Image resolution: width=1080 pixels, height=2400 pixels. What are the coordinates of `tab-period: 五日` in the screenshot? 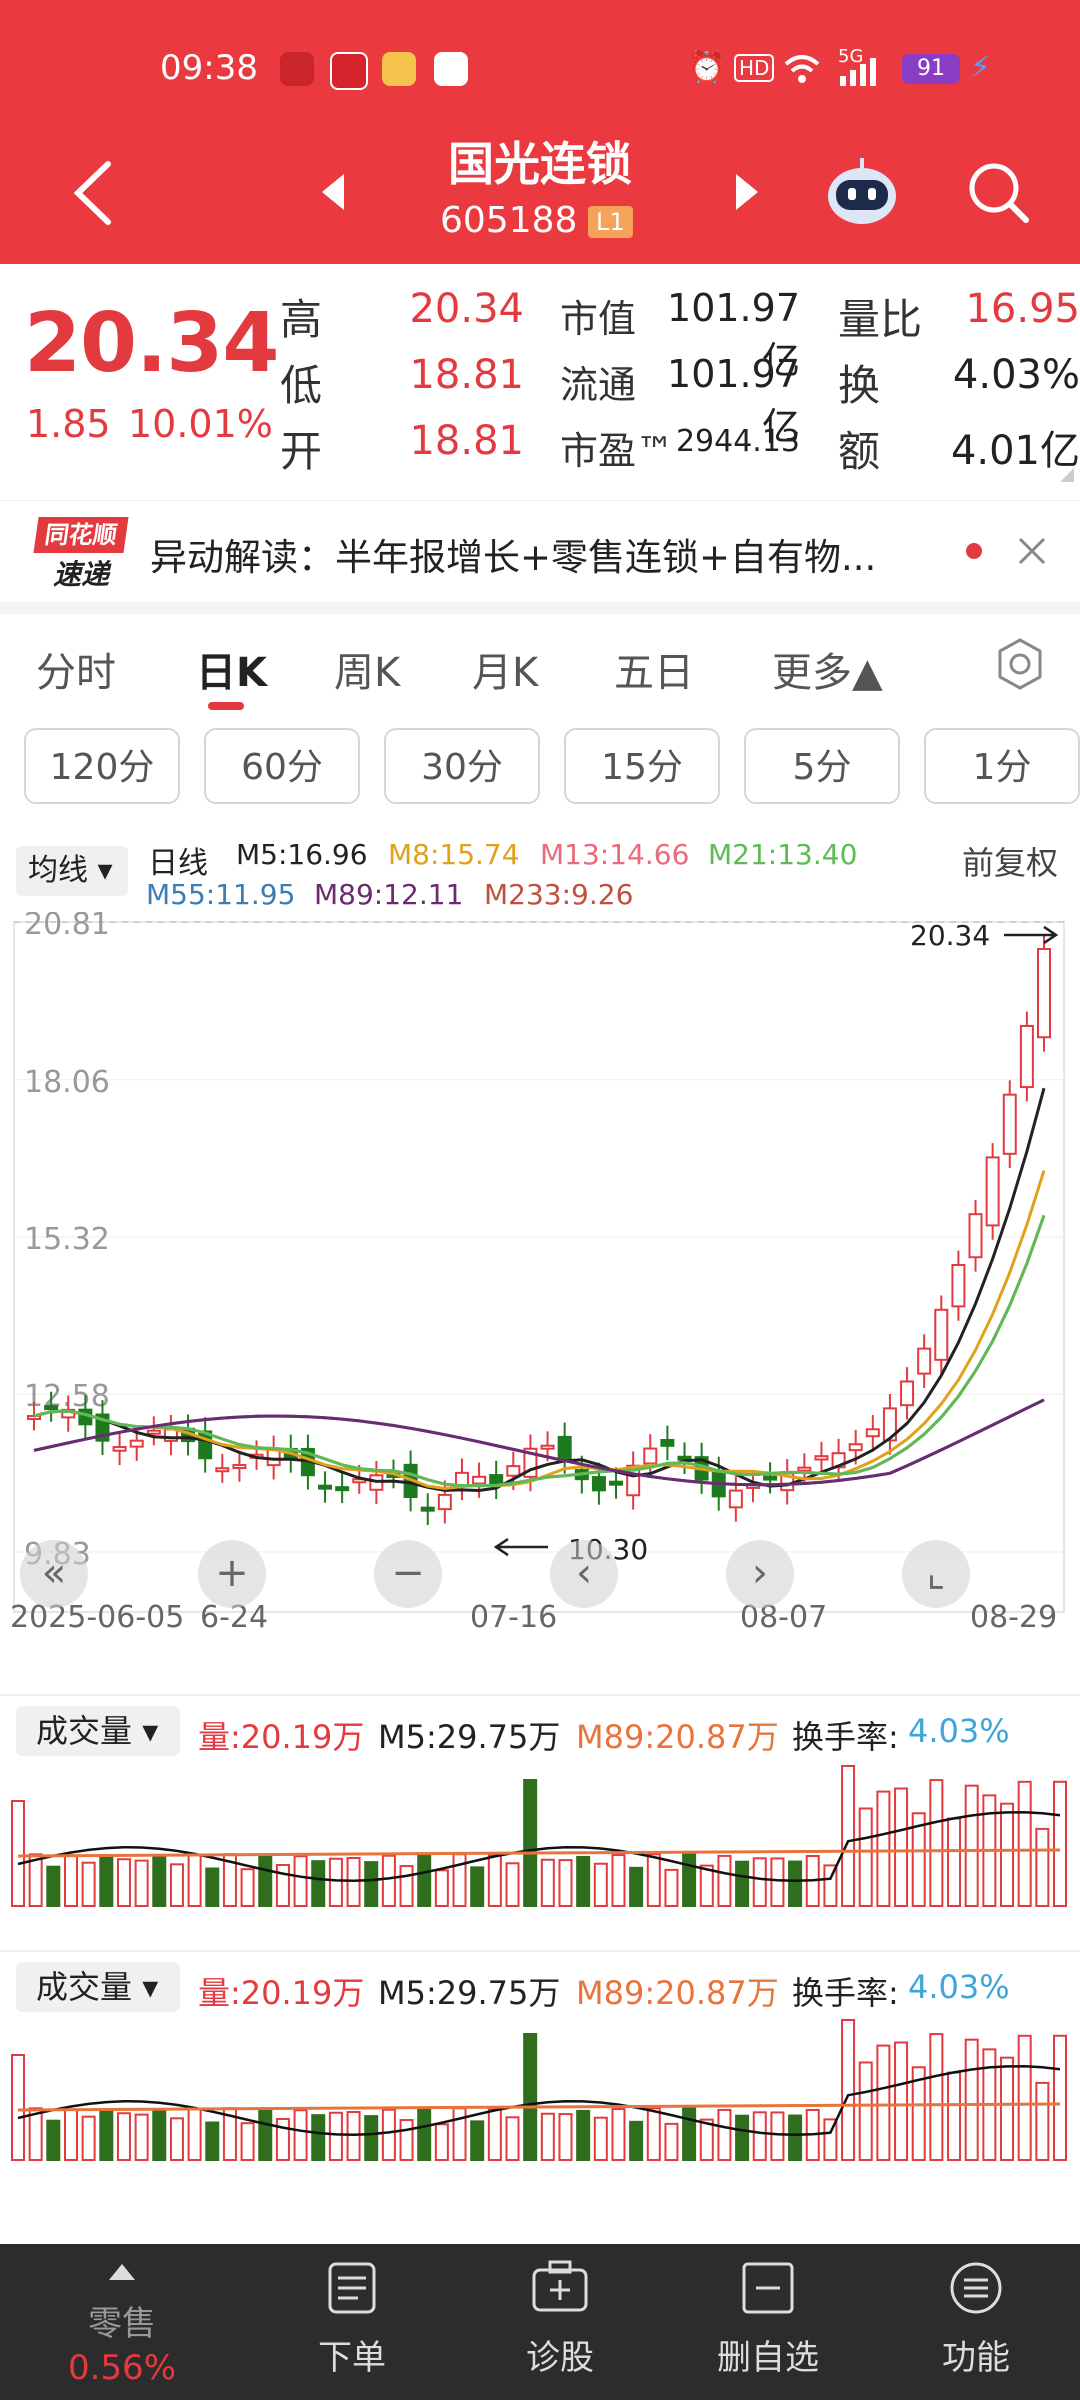 It's located at (654, 669).